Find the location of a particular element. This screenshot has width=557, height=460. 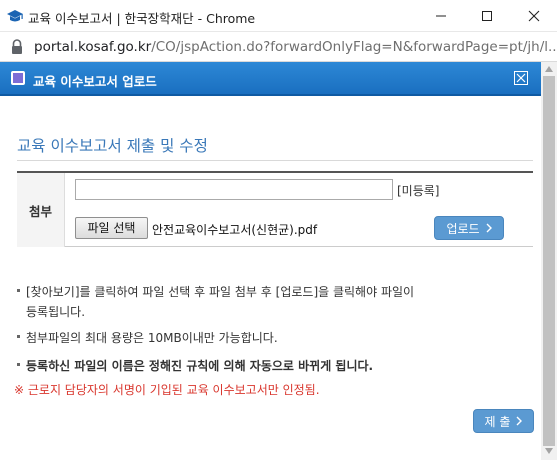

window-icon is located at coordinates (18, 78).